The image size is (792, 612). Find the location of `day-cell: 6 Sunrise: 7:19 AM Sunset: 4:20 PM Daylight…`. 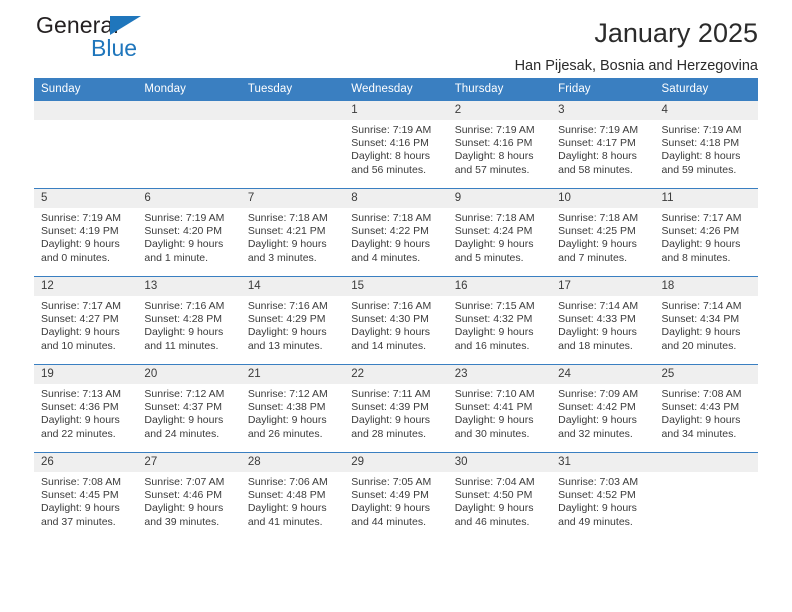

day-cell: 6 Sunrise: 7:19 AM Sunset: 4:20 PM Daylight… is located at coordinates (189, 232).